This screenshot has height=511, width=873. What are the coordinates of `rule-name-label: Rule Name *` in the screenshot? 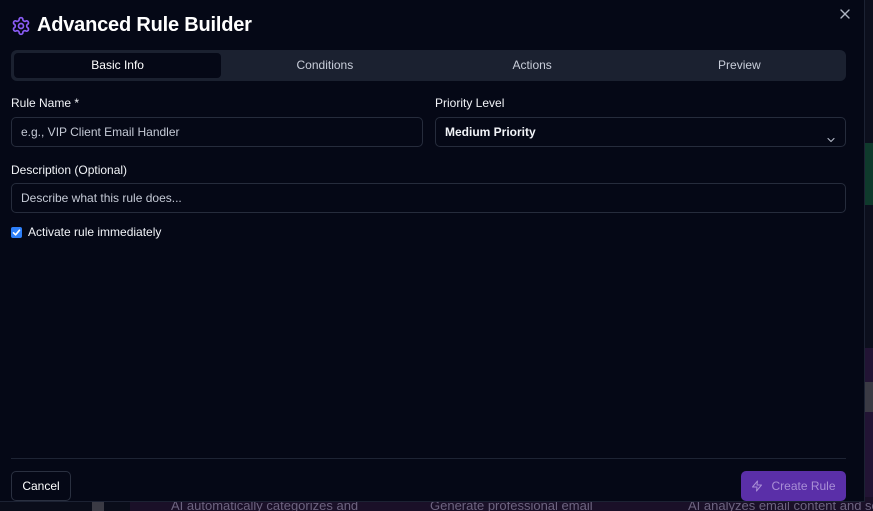 It's located at (45, 103).